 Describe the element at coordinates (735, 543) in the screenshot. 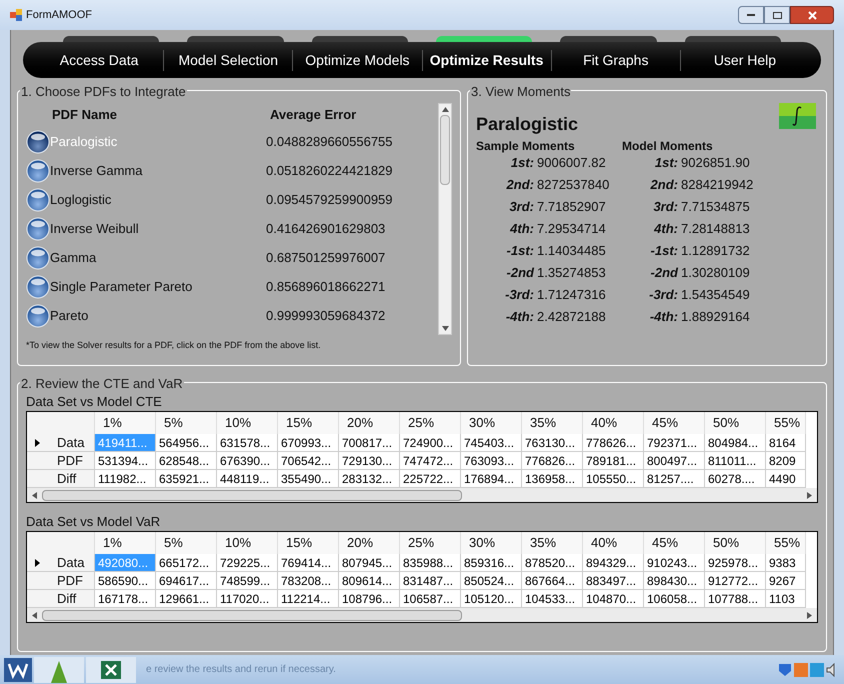

I see `column-header: 50%` at that location.